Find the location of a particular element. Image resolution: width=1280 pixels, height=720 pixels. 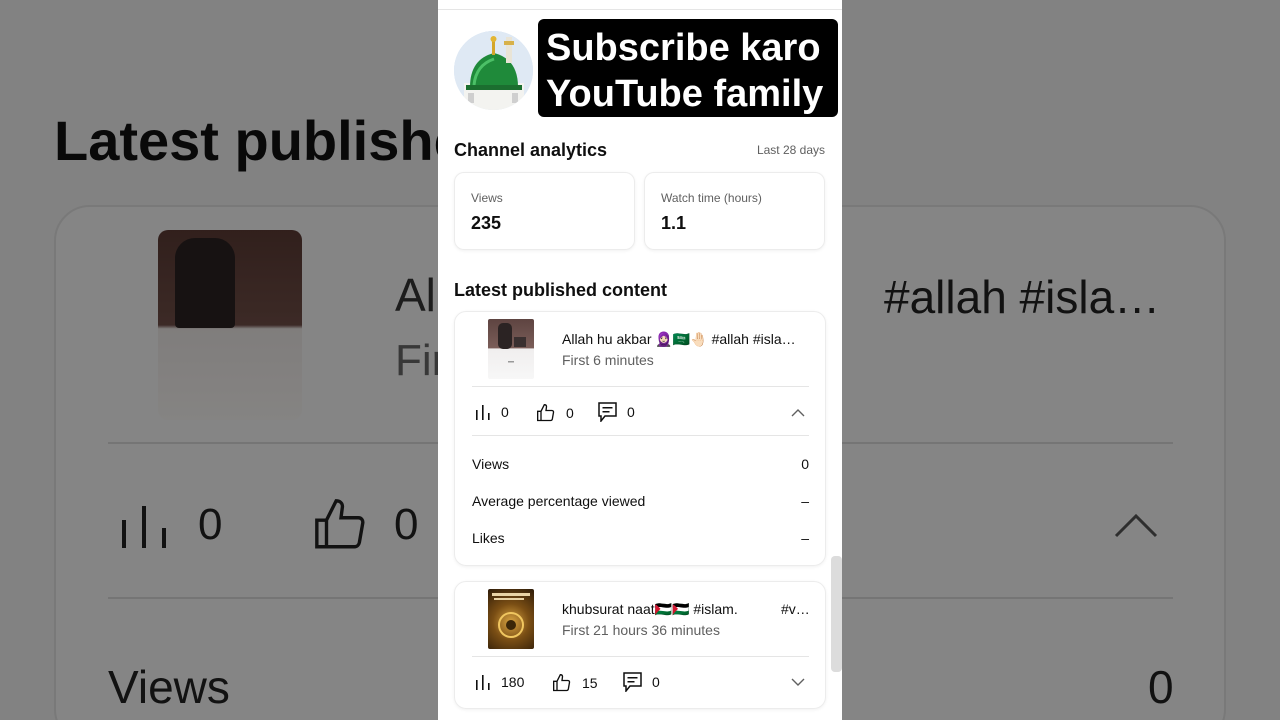

video-2-thumbnail-image is located at coordinates (511, 615).